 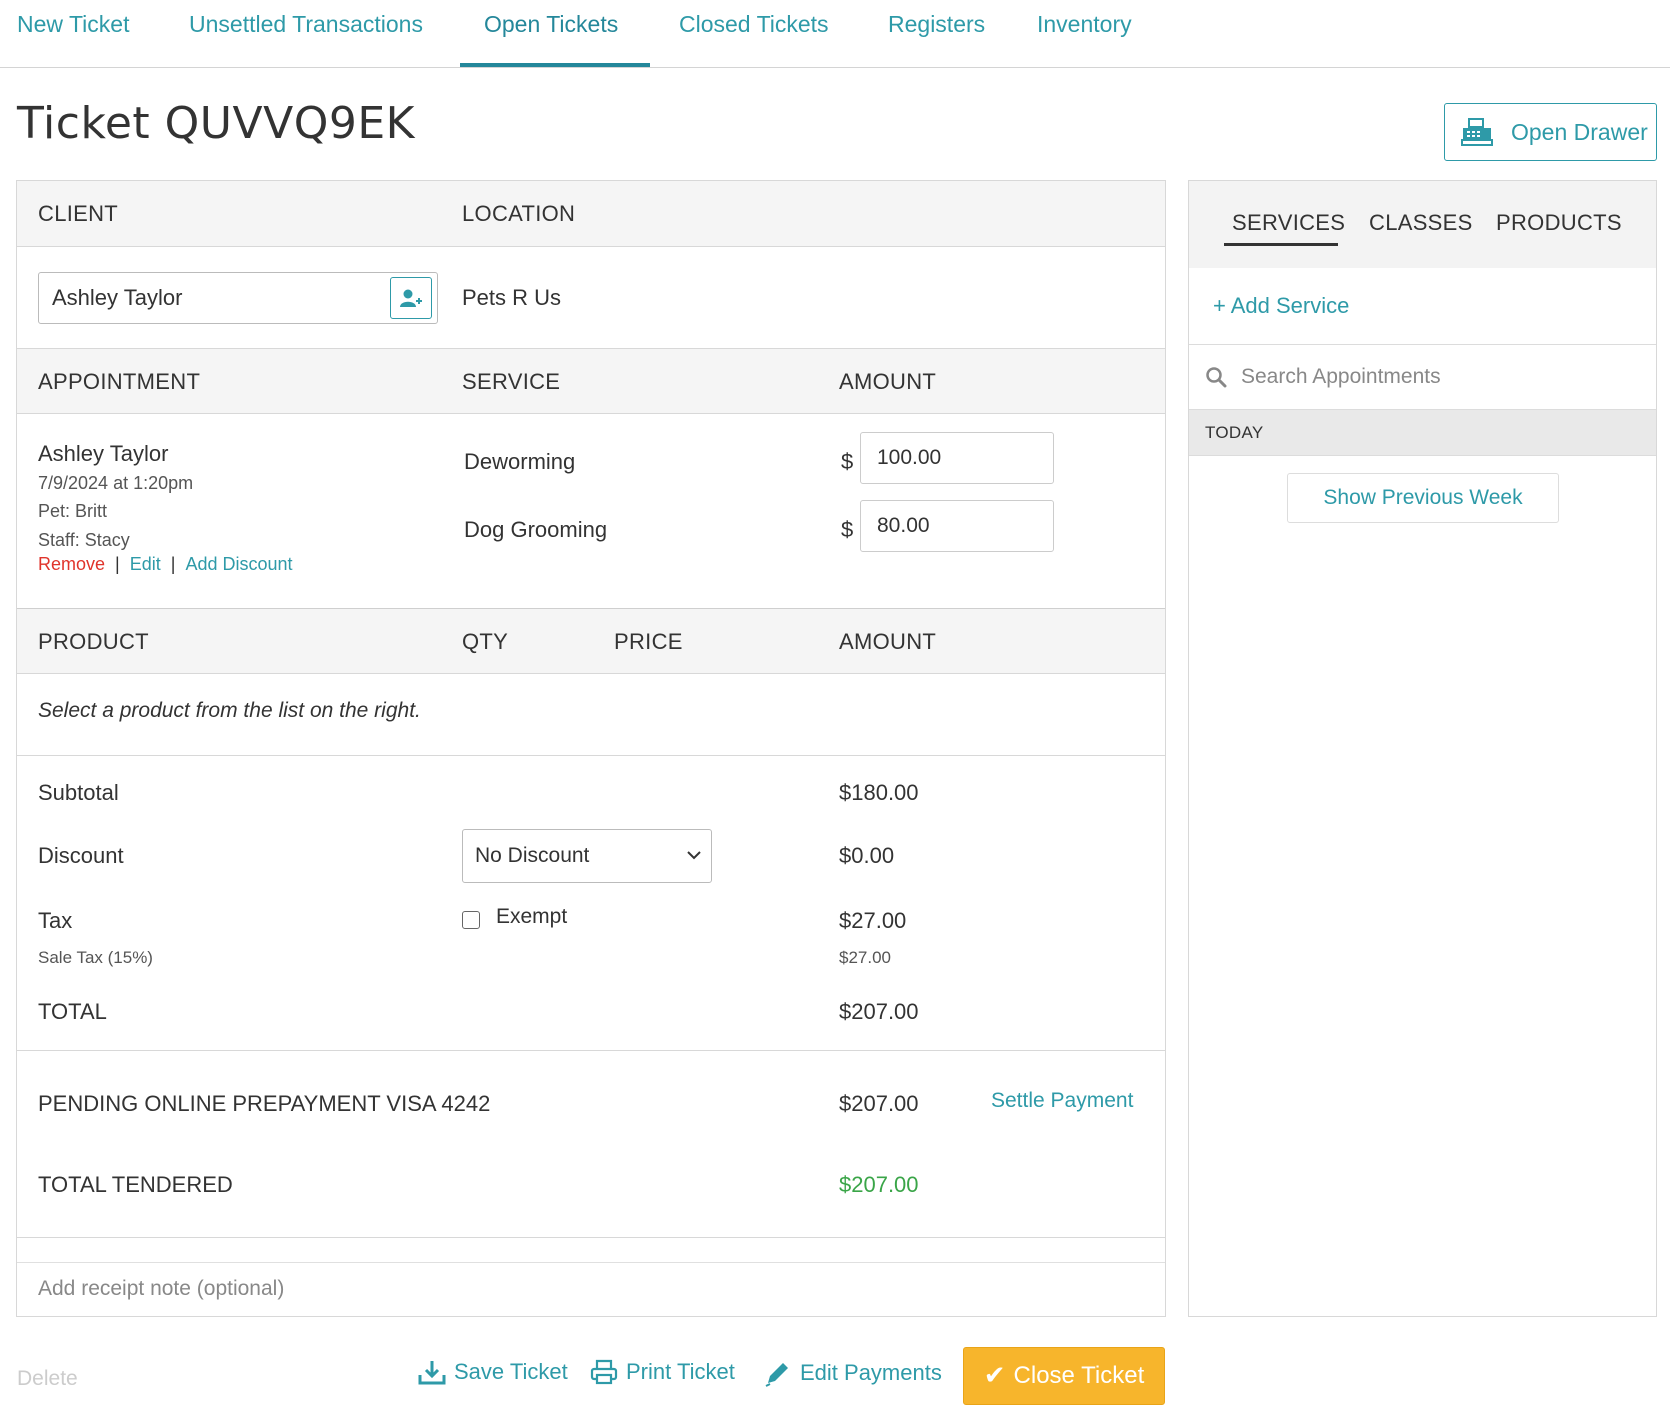 What do you see at coordinates (73, 34) in the screenshot?
I see `tab-new-ticket: New Ticket` at bounding box center [73, 34].